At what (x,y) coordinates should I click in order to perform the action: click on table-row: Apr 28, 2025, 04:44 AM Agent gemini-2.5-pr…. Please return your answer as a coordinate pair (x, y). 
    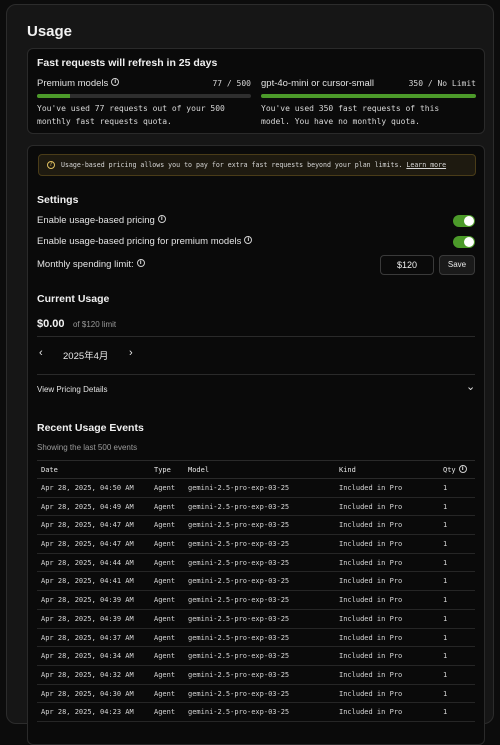
    Looking at the image, I should click on (256, 563).